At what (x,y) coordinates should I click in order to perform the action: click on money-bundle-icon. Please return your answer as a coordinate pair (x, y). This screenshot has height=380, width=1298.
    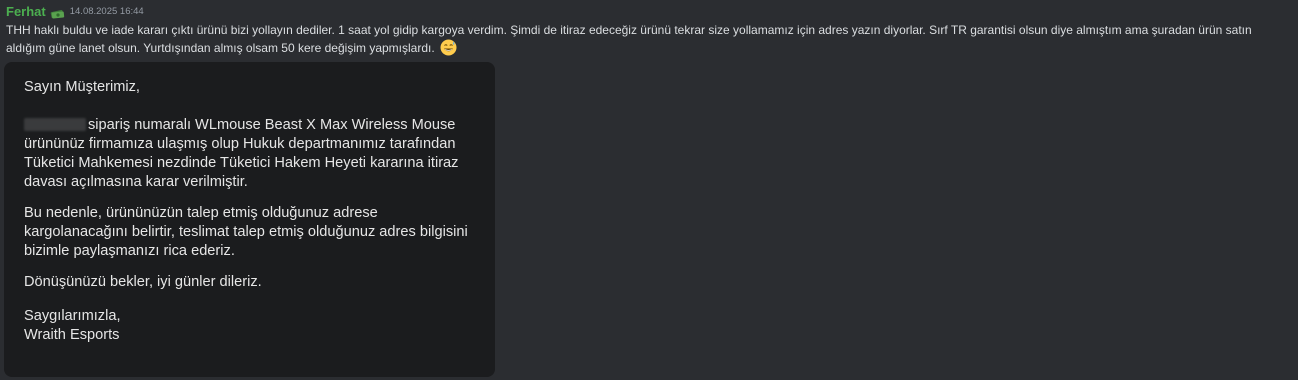
    Looking at the image, I should click on (57, 12).